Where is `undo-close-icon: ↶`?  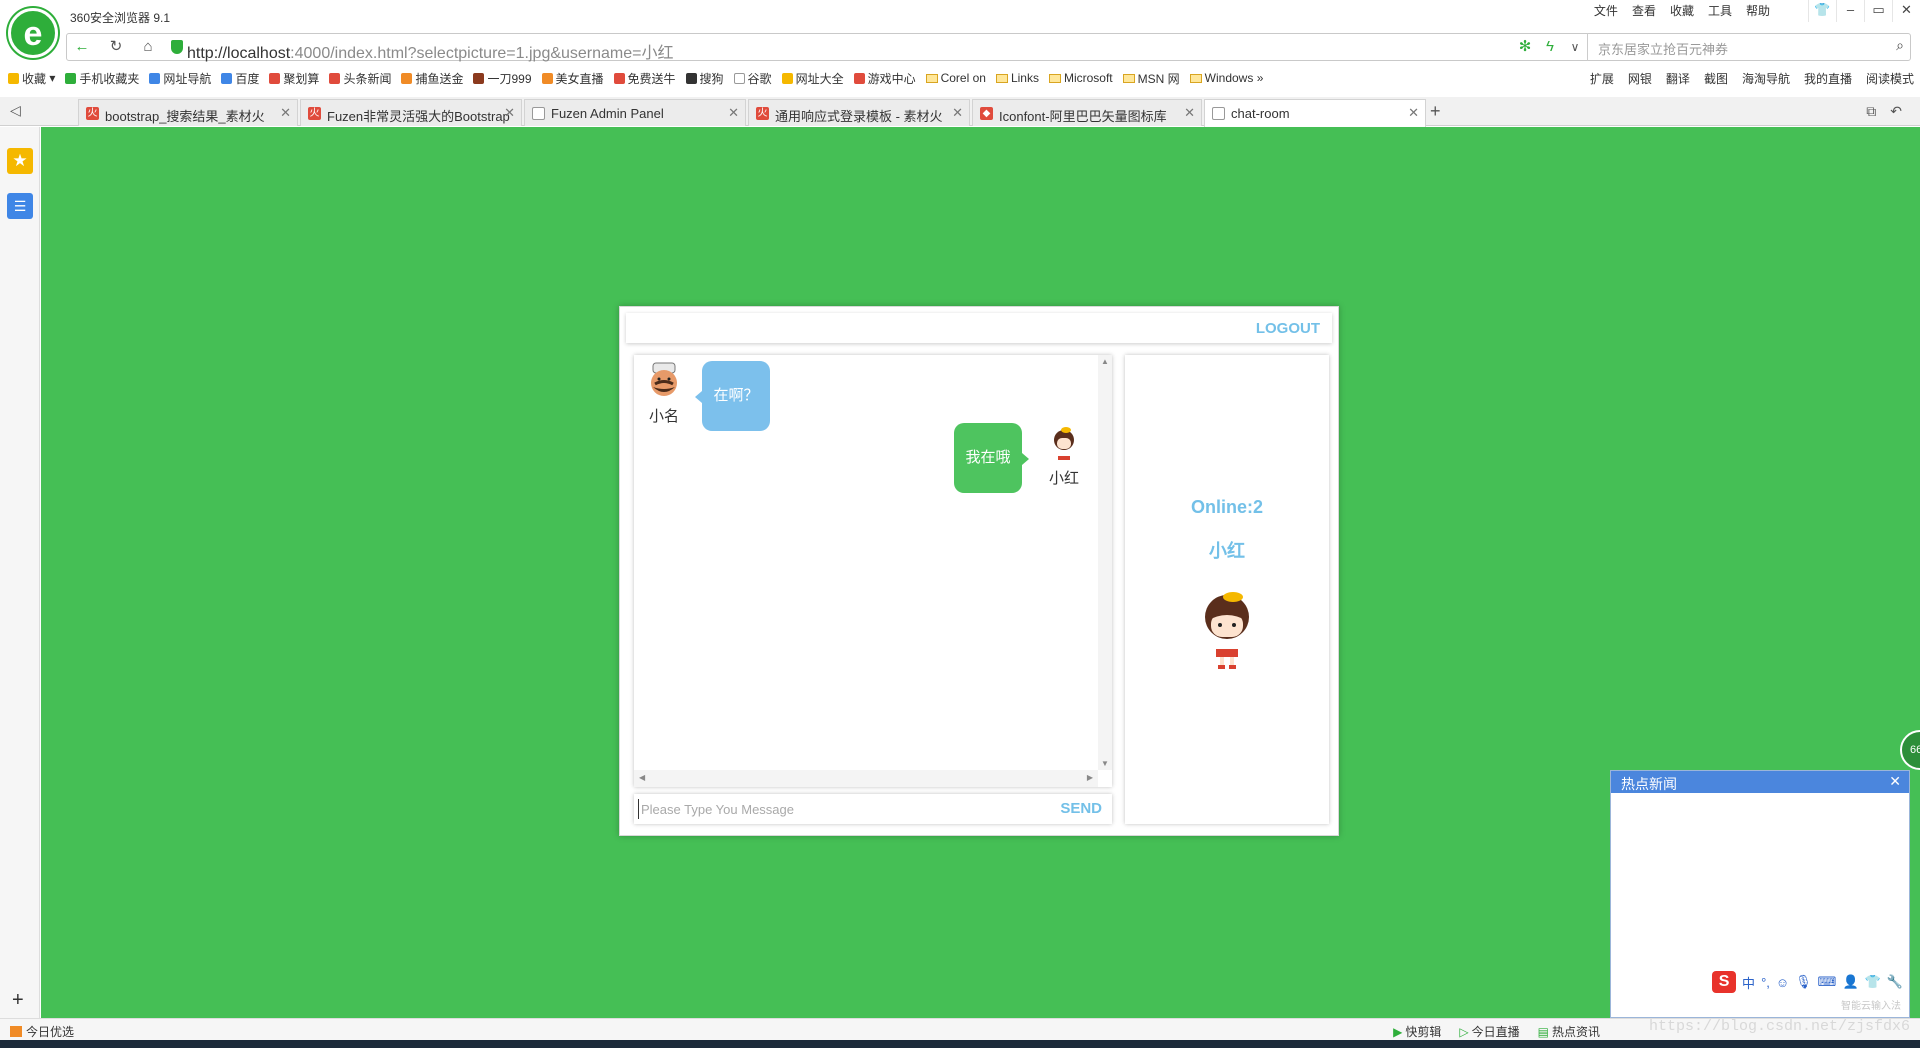 undo-close-icon: ↶ is located at coordinates (1896, 111).